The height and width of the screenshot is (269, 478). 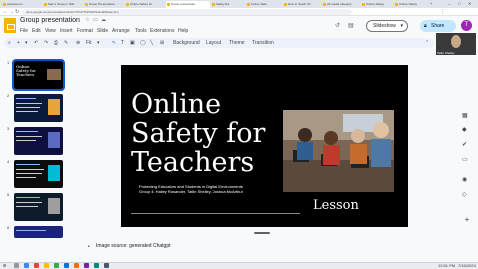 I want to click on slideshow-button: Slideshow ▾, so click(x=387, y=26).